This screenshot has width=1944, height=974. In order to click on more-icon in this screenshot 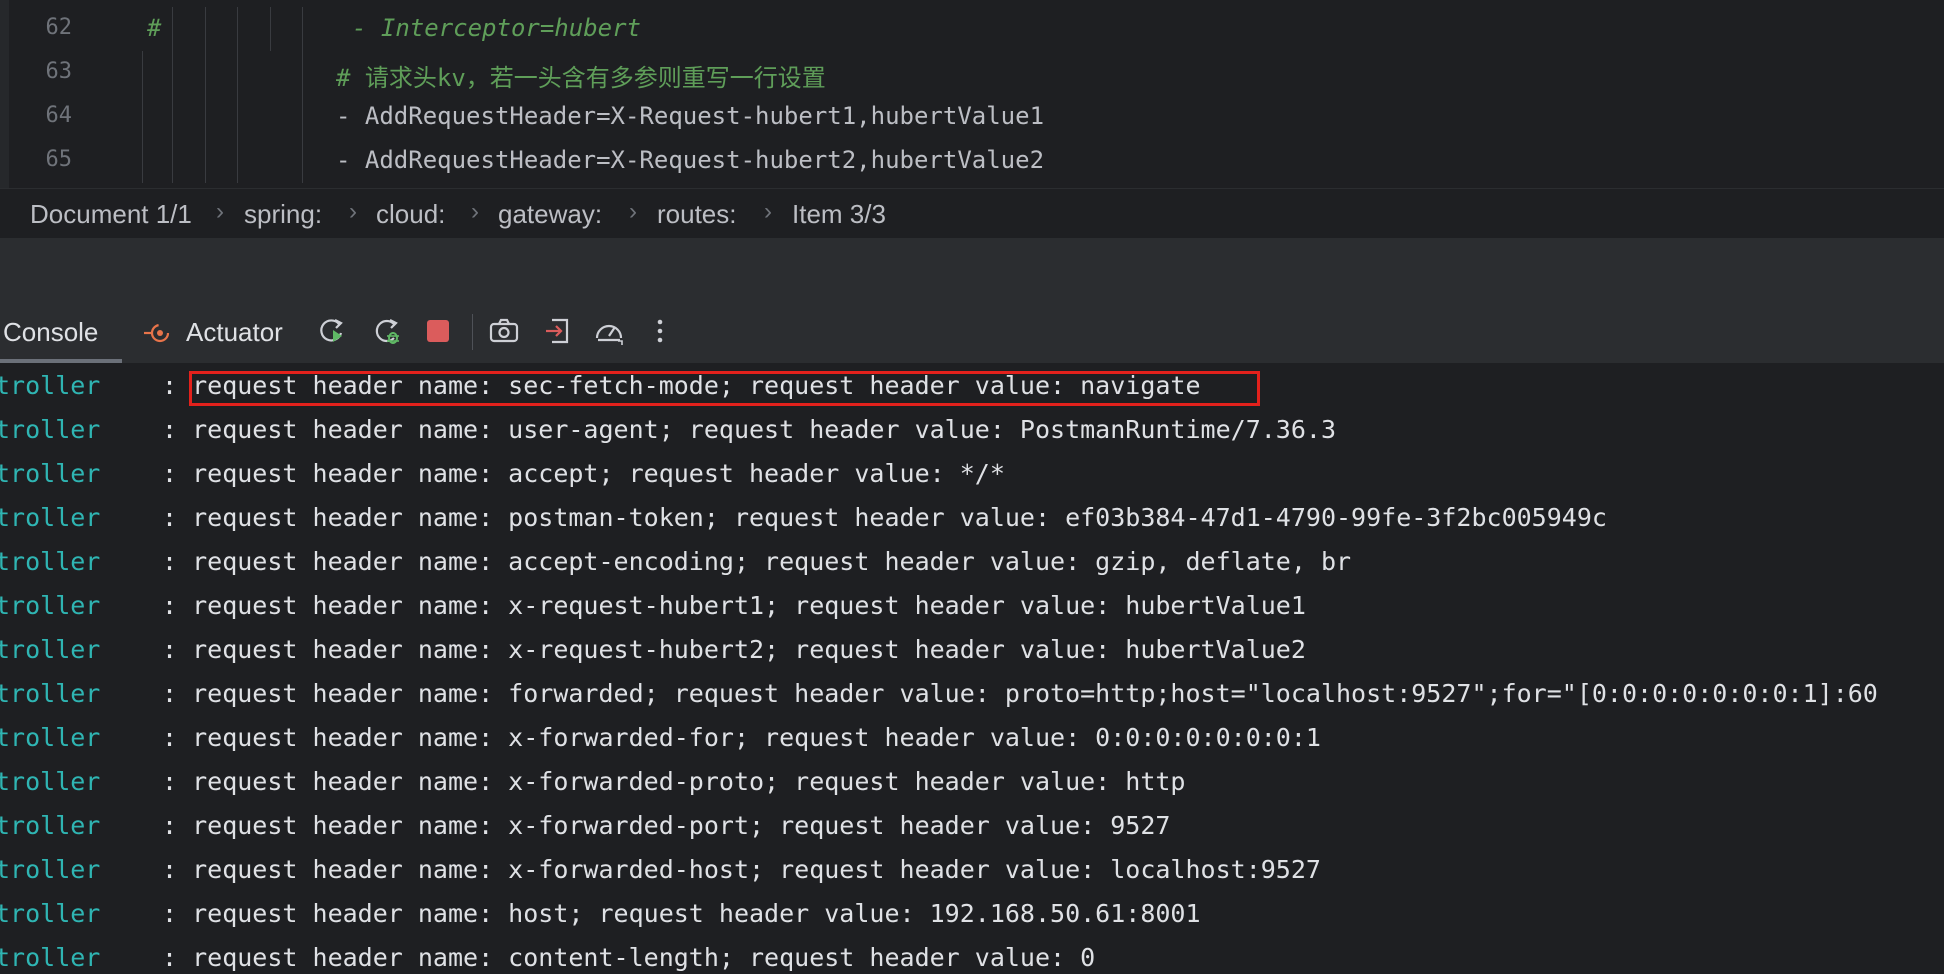, I will do `click(660, 331)`.